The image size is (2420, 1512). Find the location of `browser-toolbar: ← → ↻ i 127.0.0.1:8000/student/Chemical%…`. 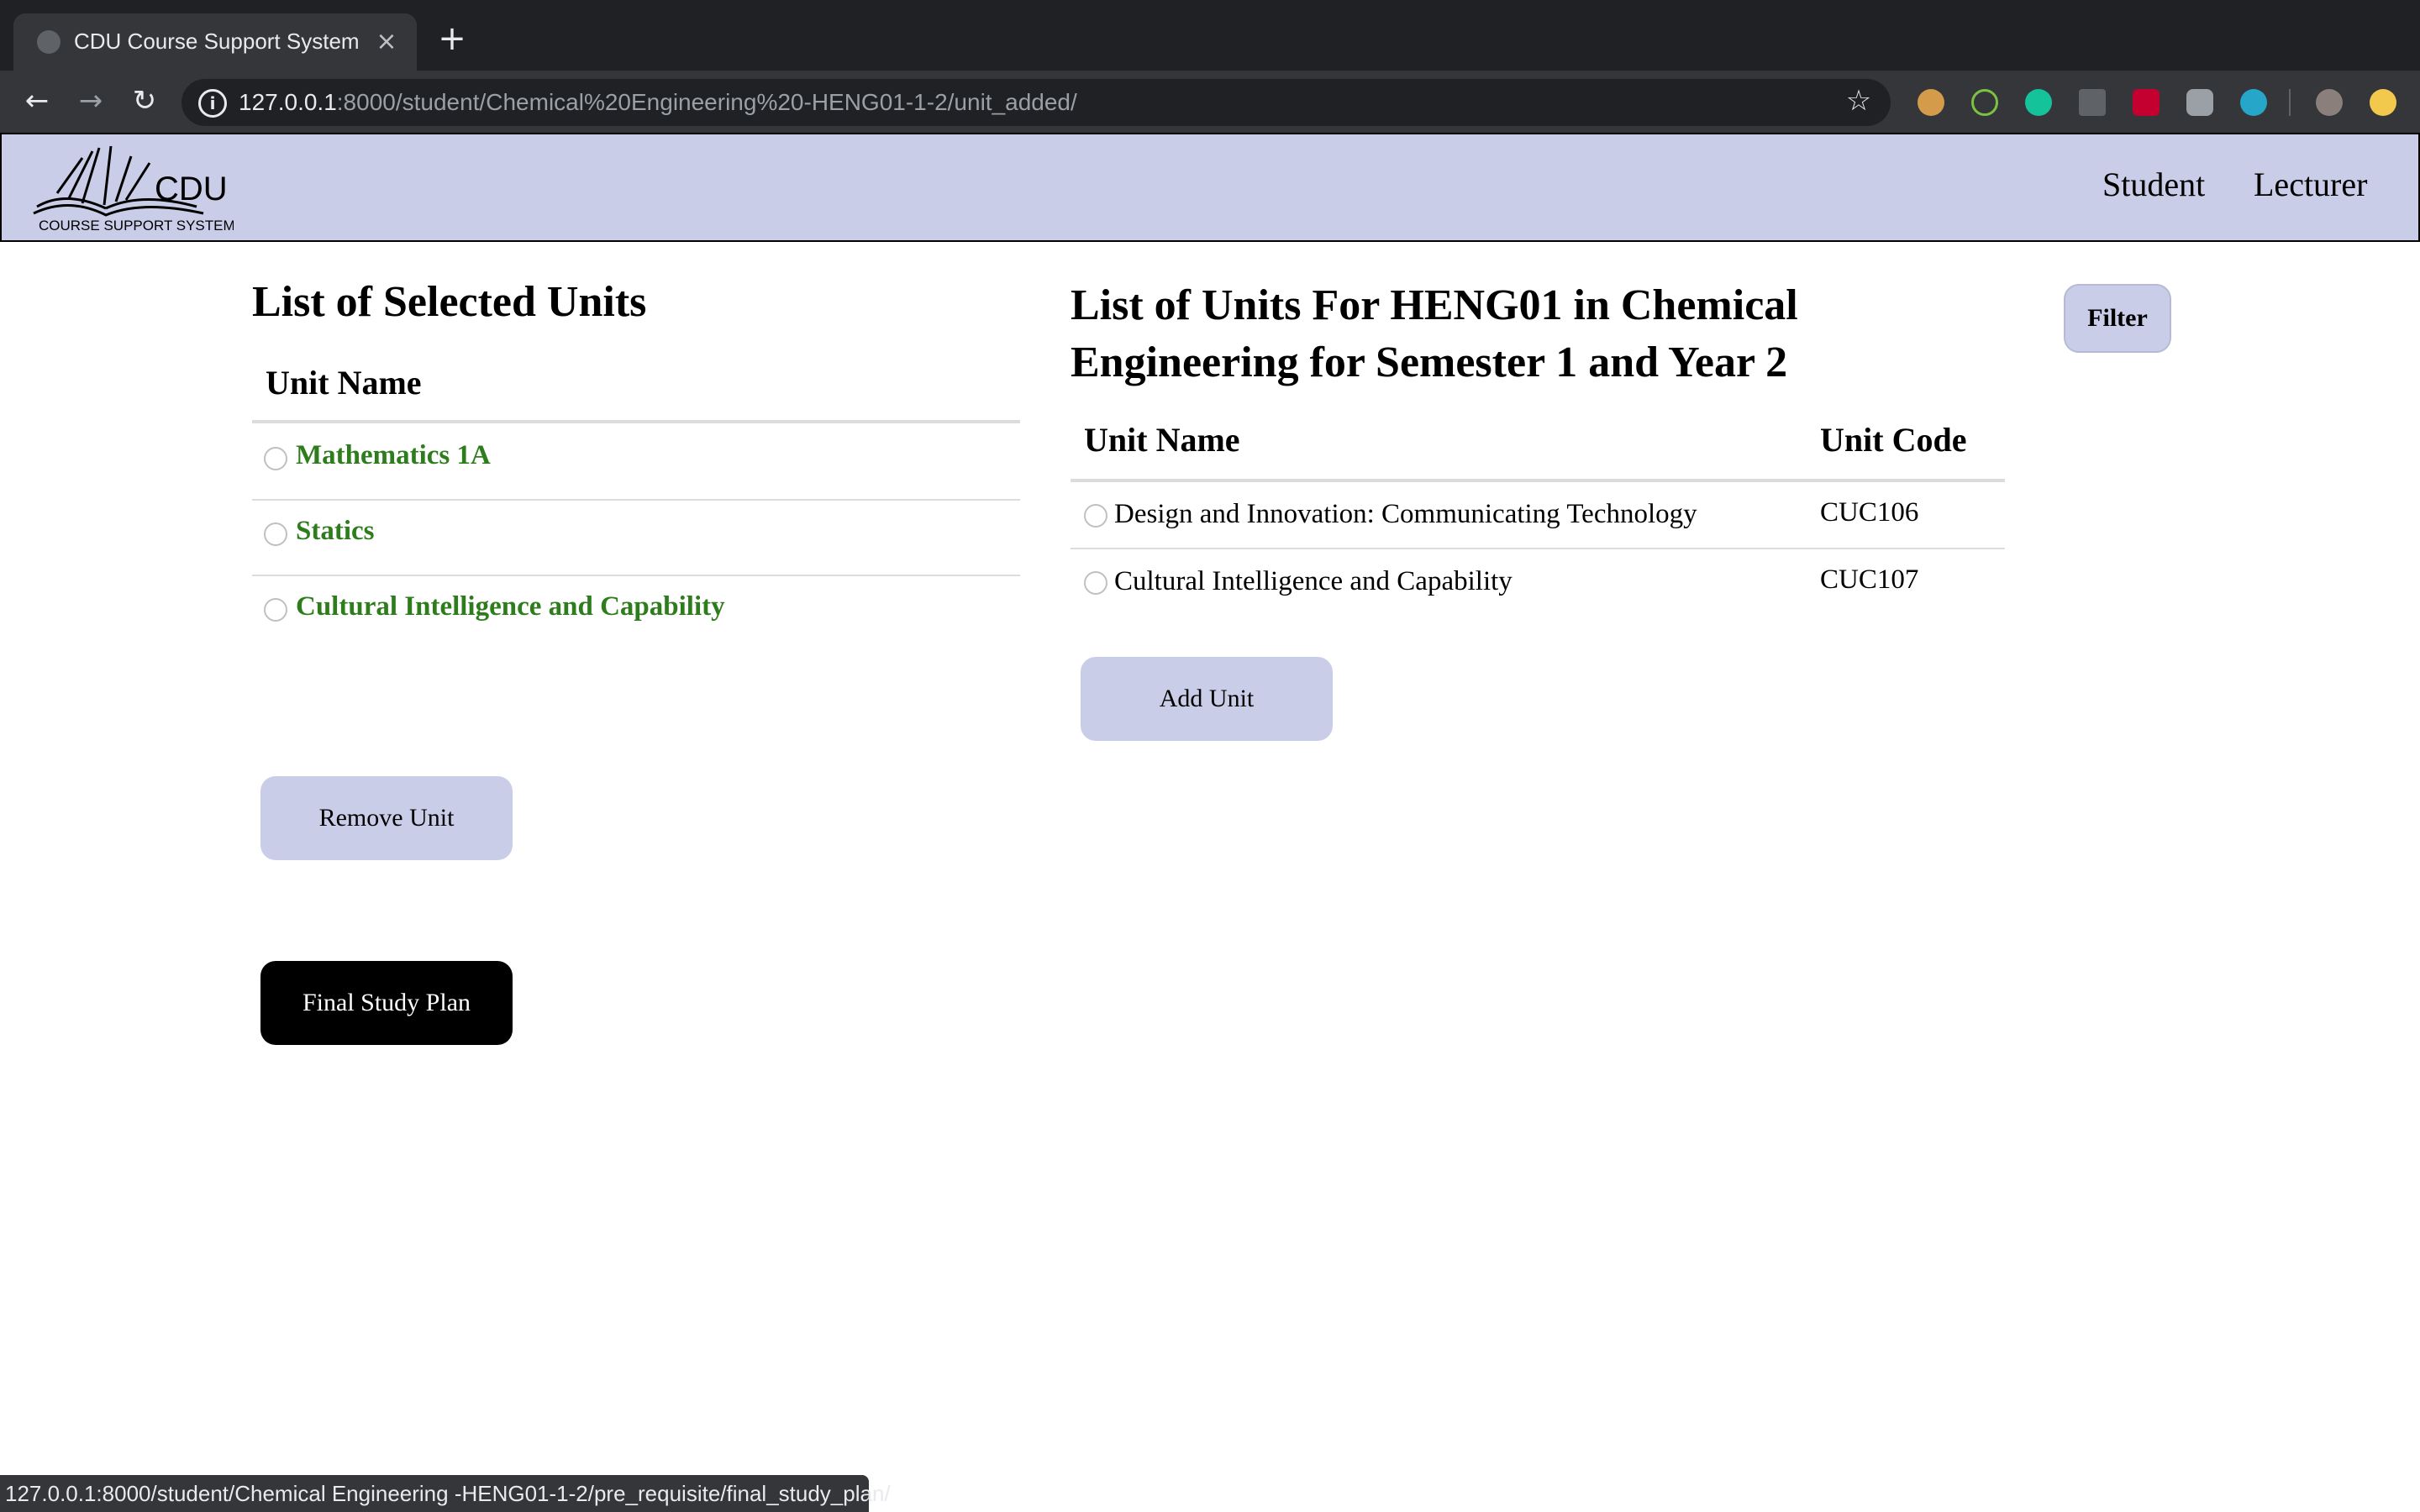

browser-toolbar: ← → ↻ i 127.0.0.1:8000/student/Chemical%… is located at coordinates (1210, 102).